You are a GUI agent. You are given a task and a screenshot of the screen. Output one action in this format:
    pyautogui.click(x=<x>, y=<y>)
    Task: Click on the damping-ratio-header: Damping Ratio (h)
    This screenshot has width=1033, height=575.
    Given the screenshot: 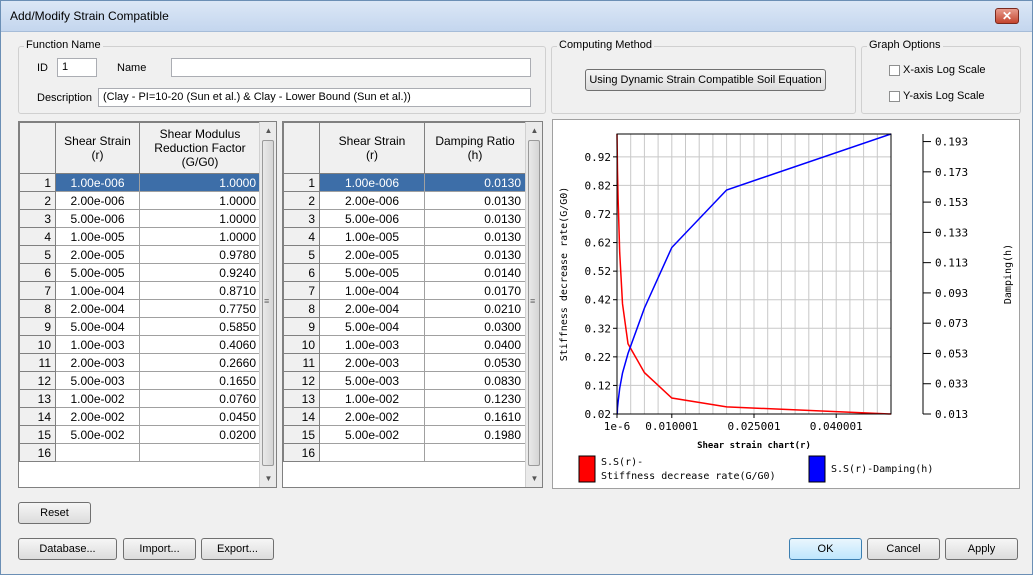 What is the action you would take?
    pyautogui.click(x=475, y=148)
    